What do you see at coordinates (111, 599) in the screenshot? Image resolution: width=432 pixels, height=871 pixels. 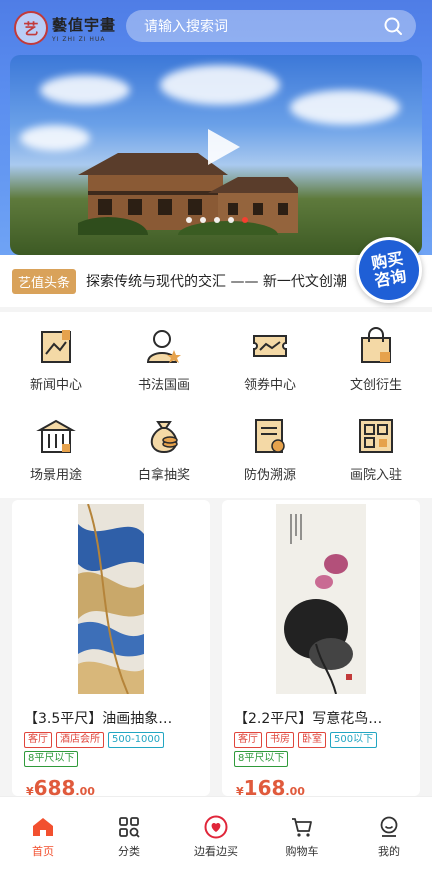 I see `abstract-painting-image` at bounding box center [111, 599].